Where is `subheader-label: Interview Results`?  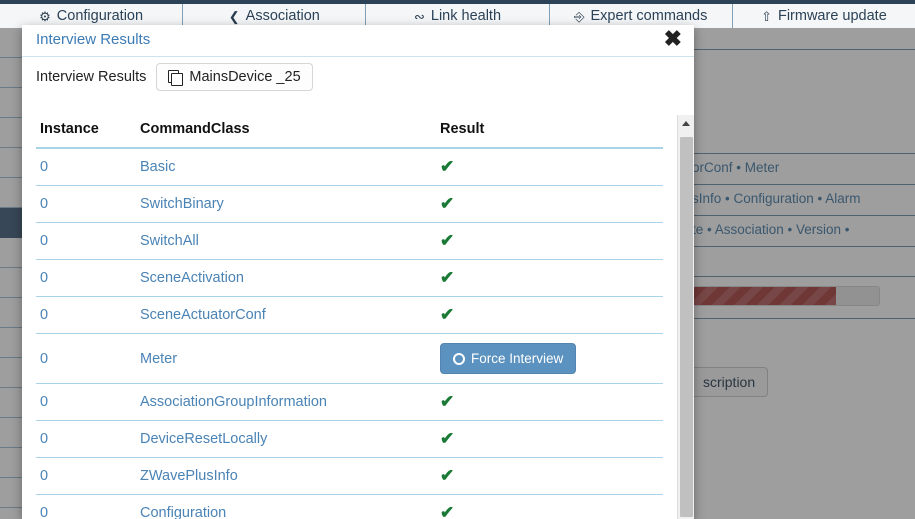 subheader-label: Interview Results is located at coordinates (91, 77).